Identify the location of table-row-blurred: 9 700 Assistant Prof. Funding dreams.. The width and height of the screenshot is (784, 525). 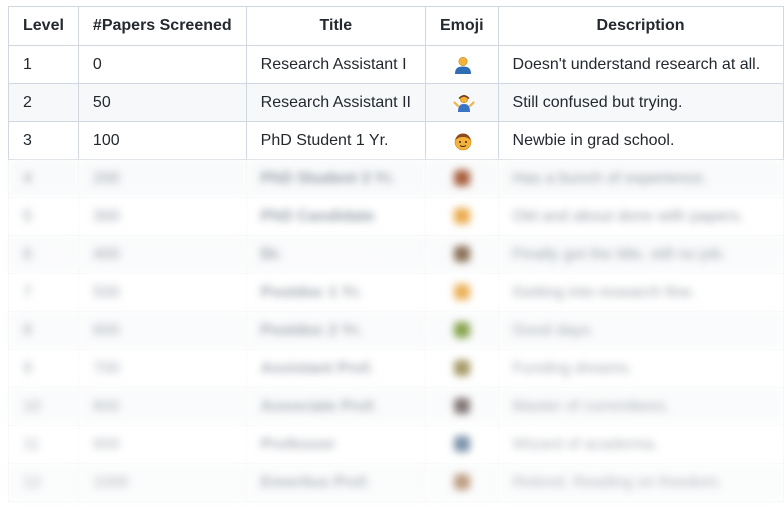
(396, 368).